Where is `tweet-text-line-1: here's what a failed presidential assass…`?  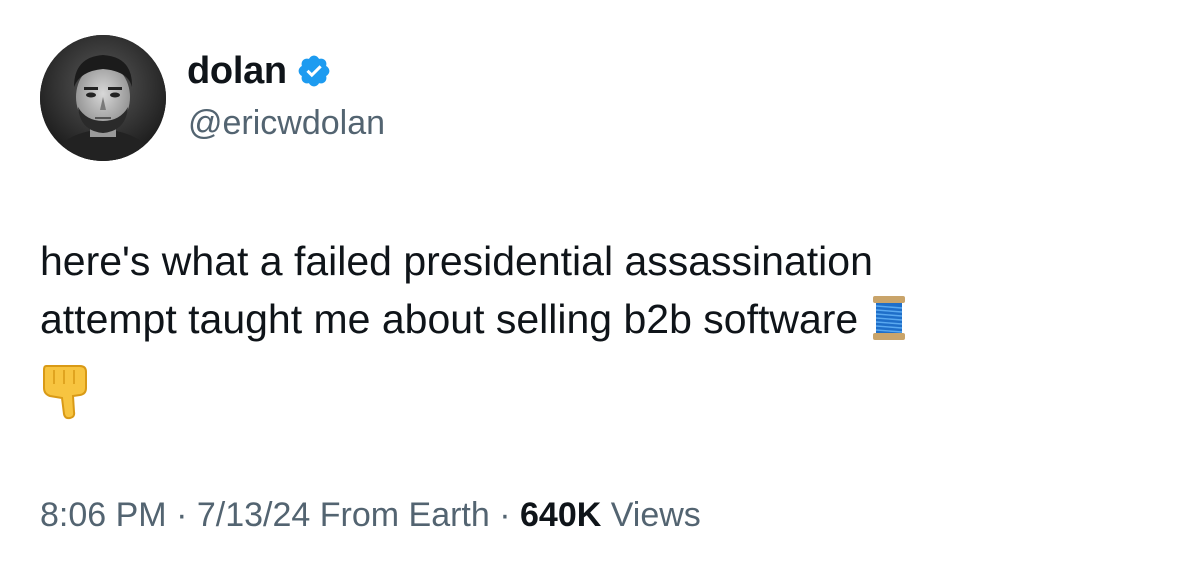 tweet-text-line-1: here's what a failed presidential assass… is located at coordinates (456, 261).